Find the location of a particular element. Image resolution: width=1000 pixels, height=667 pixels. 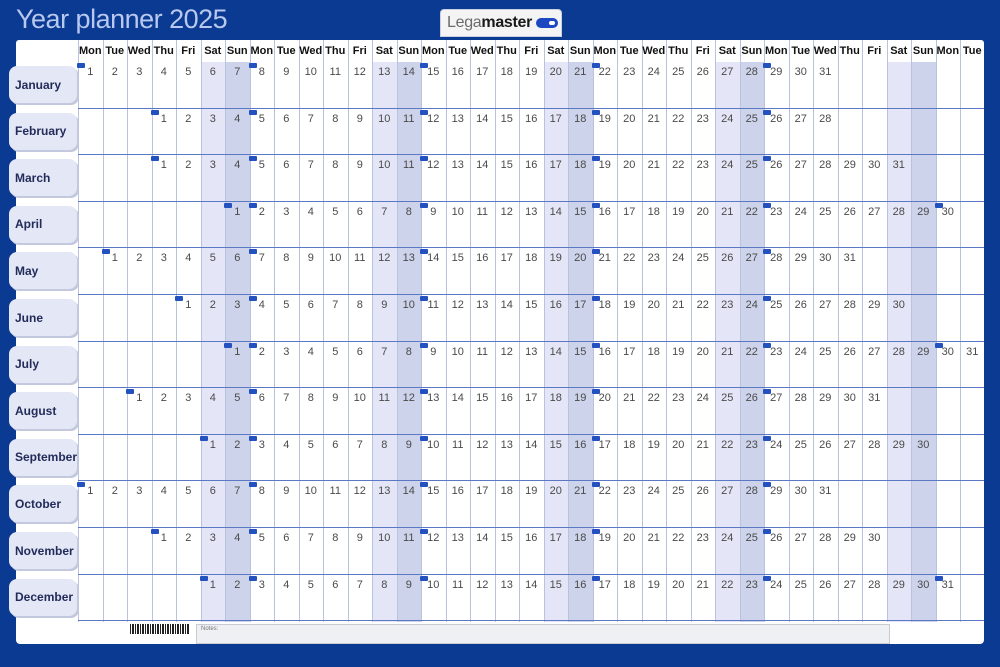

day-cell: 29 is located at coordinates (899, 445).